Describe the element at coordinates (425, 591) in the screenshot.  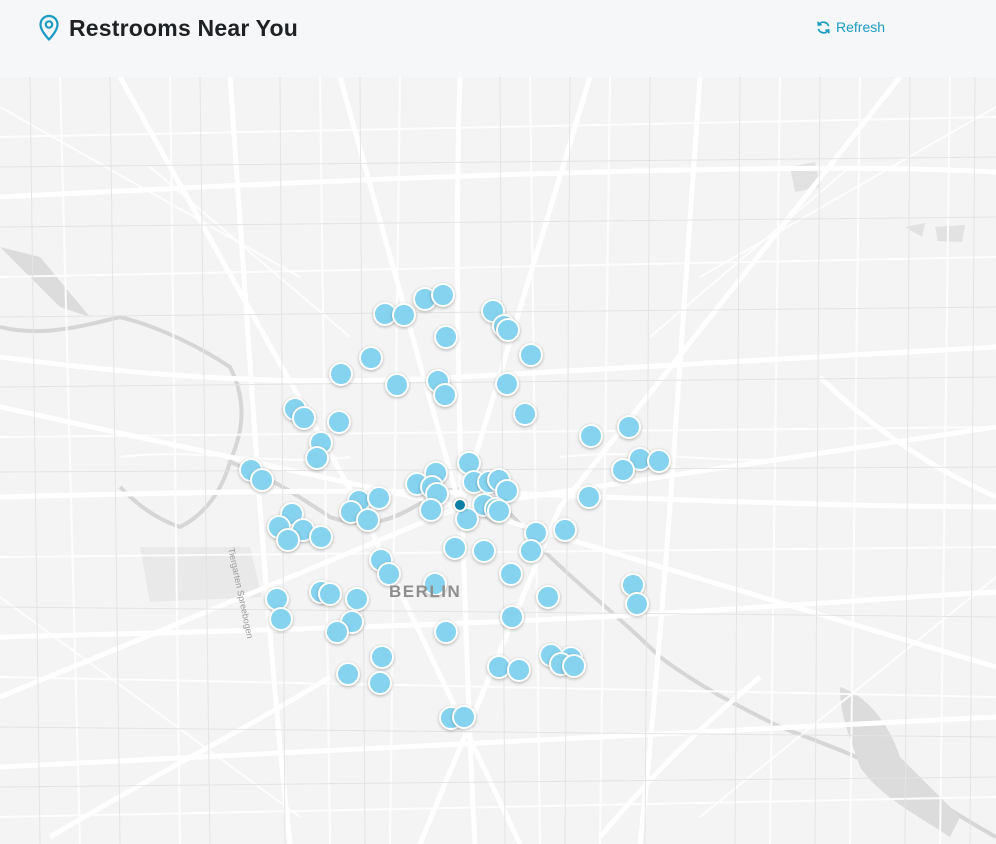
I see `city-label: BERLIN` at that location.